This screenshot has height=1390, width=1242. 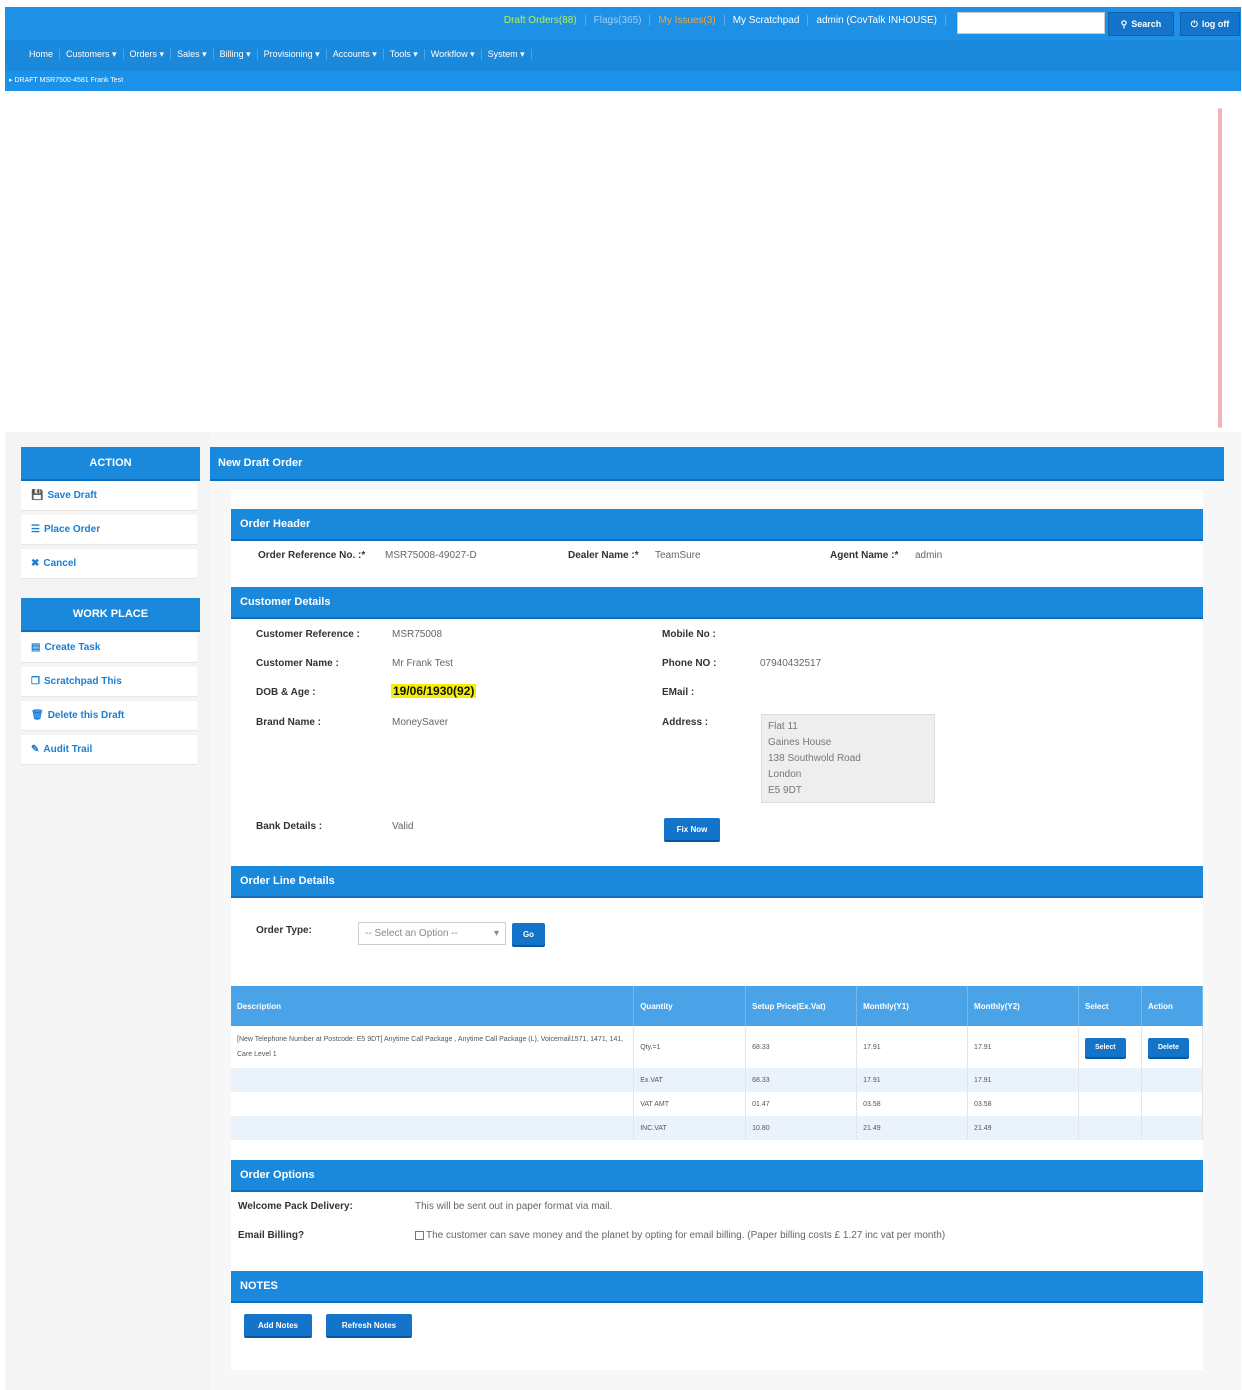 What do you see at coordinates (109, 716) in the screenshot?
I see `delete-draft-button: 🗑 Delete this Draft` at bounding box center [109, 716].